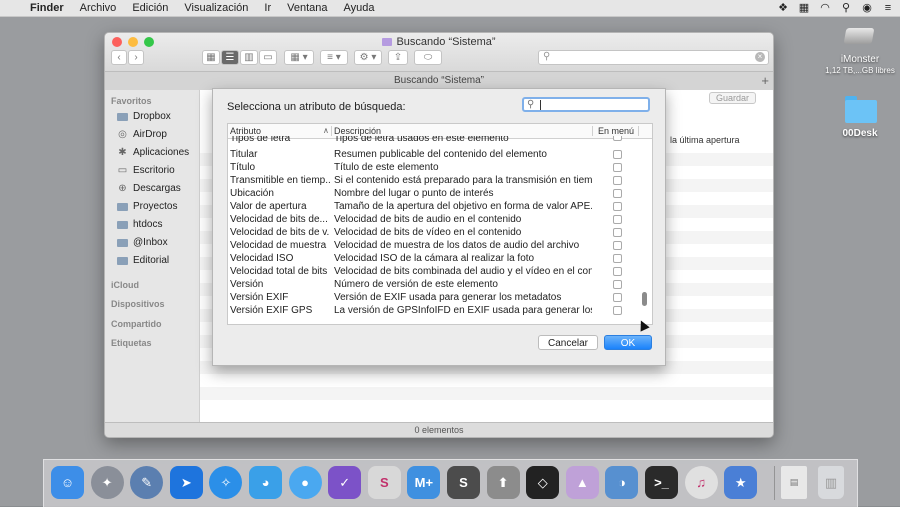 The width and height of the screenshot is (900, 507). Describe the element at coordinates (67, 482) in the screenshot. I see `finder-icon: ☺` at that location.